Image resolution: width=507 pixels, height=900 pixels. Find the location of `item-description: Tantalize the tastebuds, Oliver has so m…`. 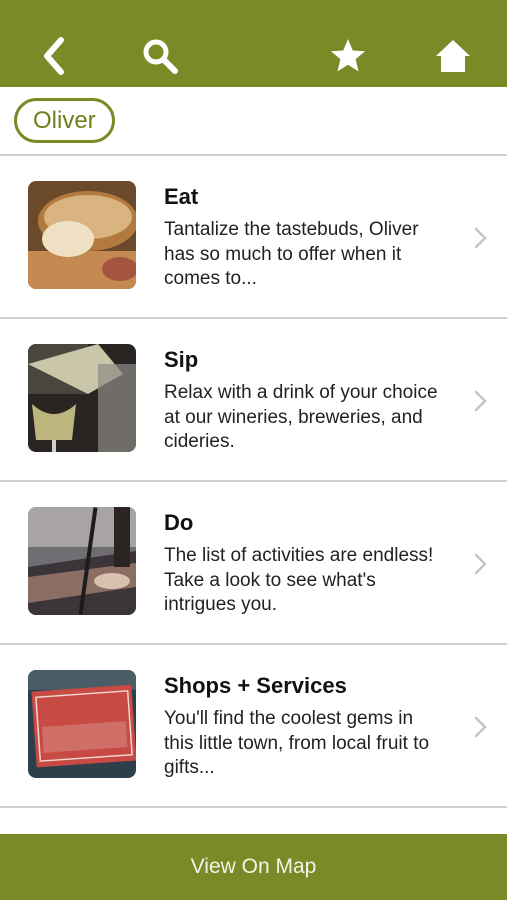

item-description: Tantalize the tastebuds, Oliver has so m… is located at coordinates (291, 254).